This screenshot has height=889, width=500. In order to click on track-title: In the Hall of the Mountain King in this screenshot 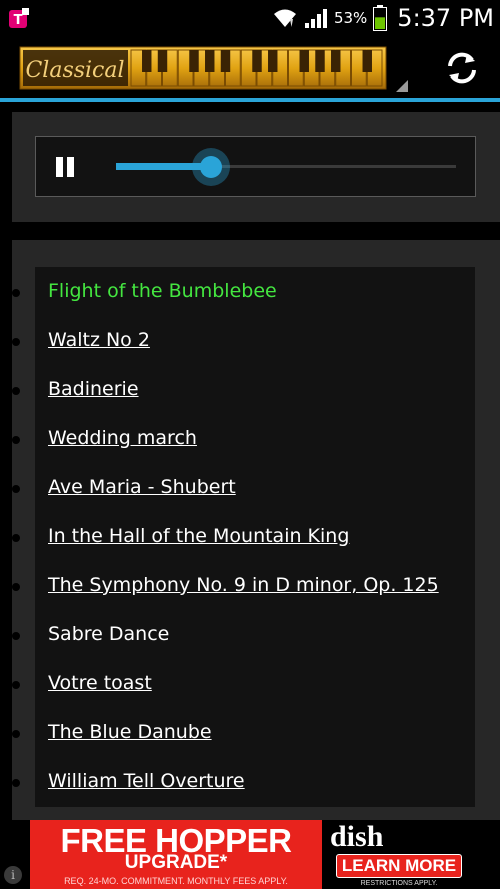, I will do `click(198, 536)`.